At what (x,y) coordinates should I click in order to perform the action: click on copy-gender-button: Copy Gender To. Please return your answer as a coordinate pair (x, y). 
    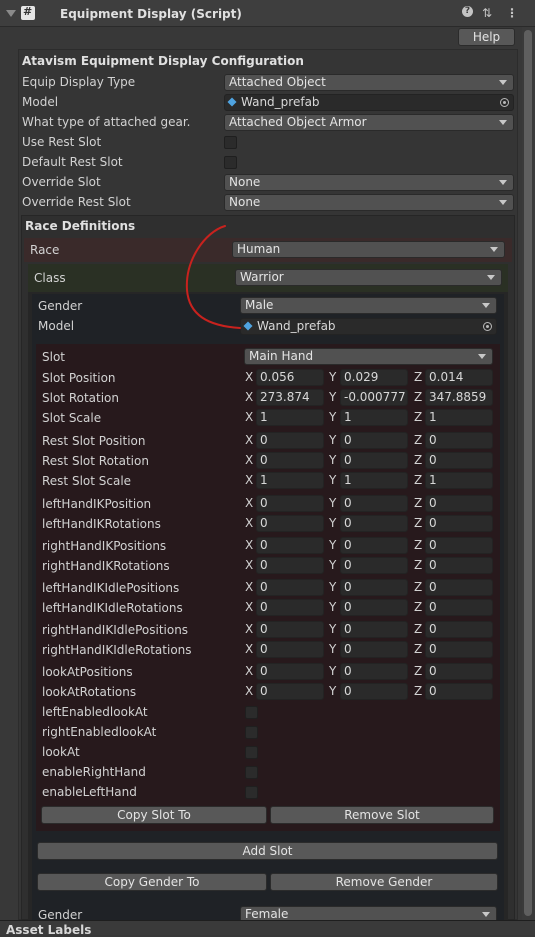
    Looking at the image, I should click on (152, 882).